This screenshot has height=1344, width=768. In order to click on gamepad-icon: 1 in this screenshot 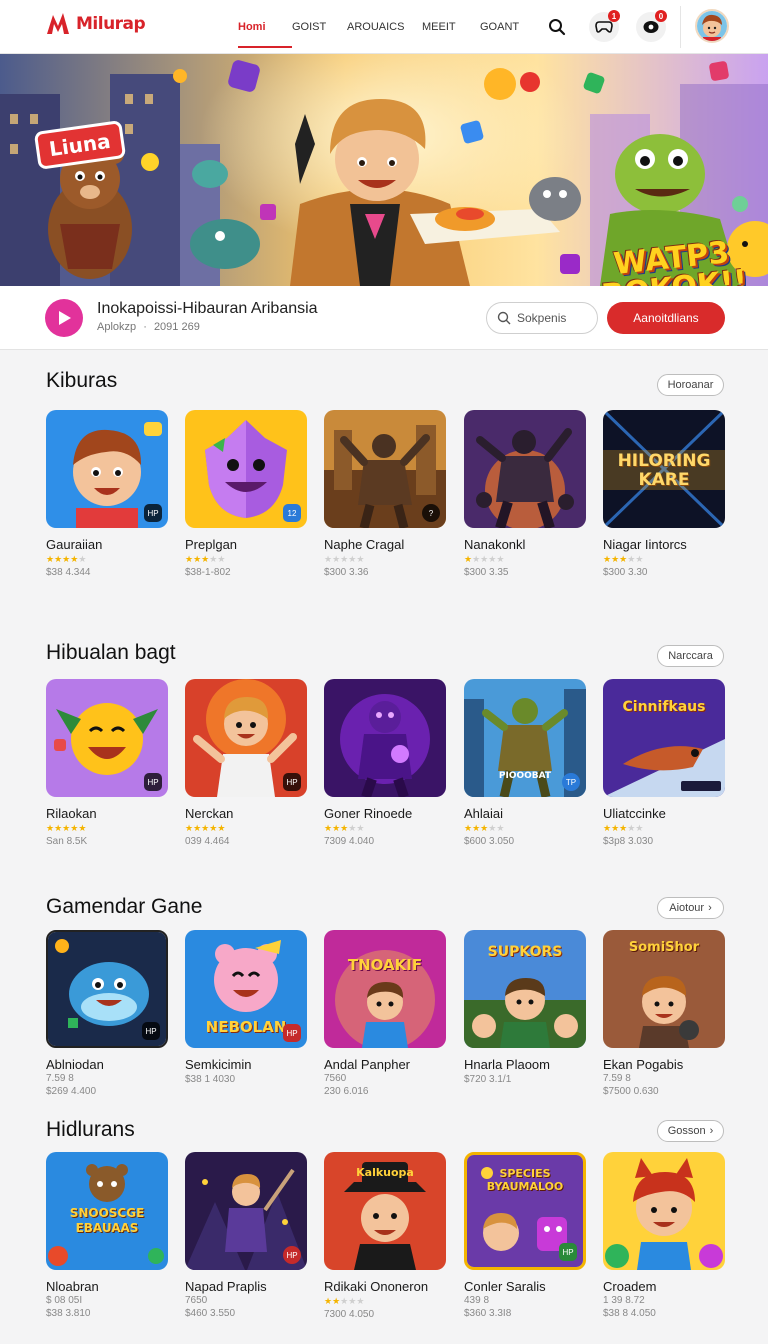, I will do `click(604, 26)`.